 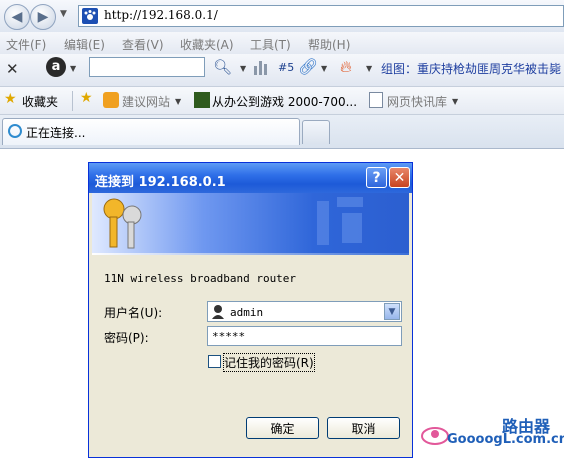 What do you see at coordinates (10, 99) in the screenshot?
I see `favorites-star-icon: ★` at bounding box center [10, 99].